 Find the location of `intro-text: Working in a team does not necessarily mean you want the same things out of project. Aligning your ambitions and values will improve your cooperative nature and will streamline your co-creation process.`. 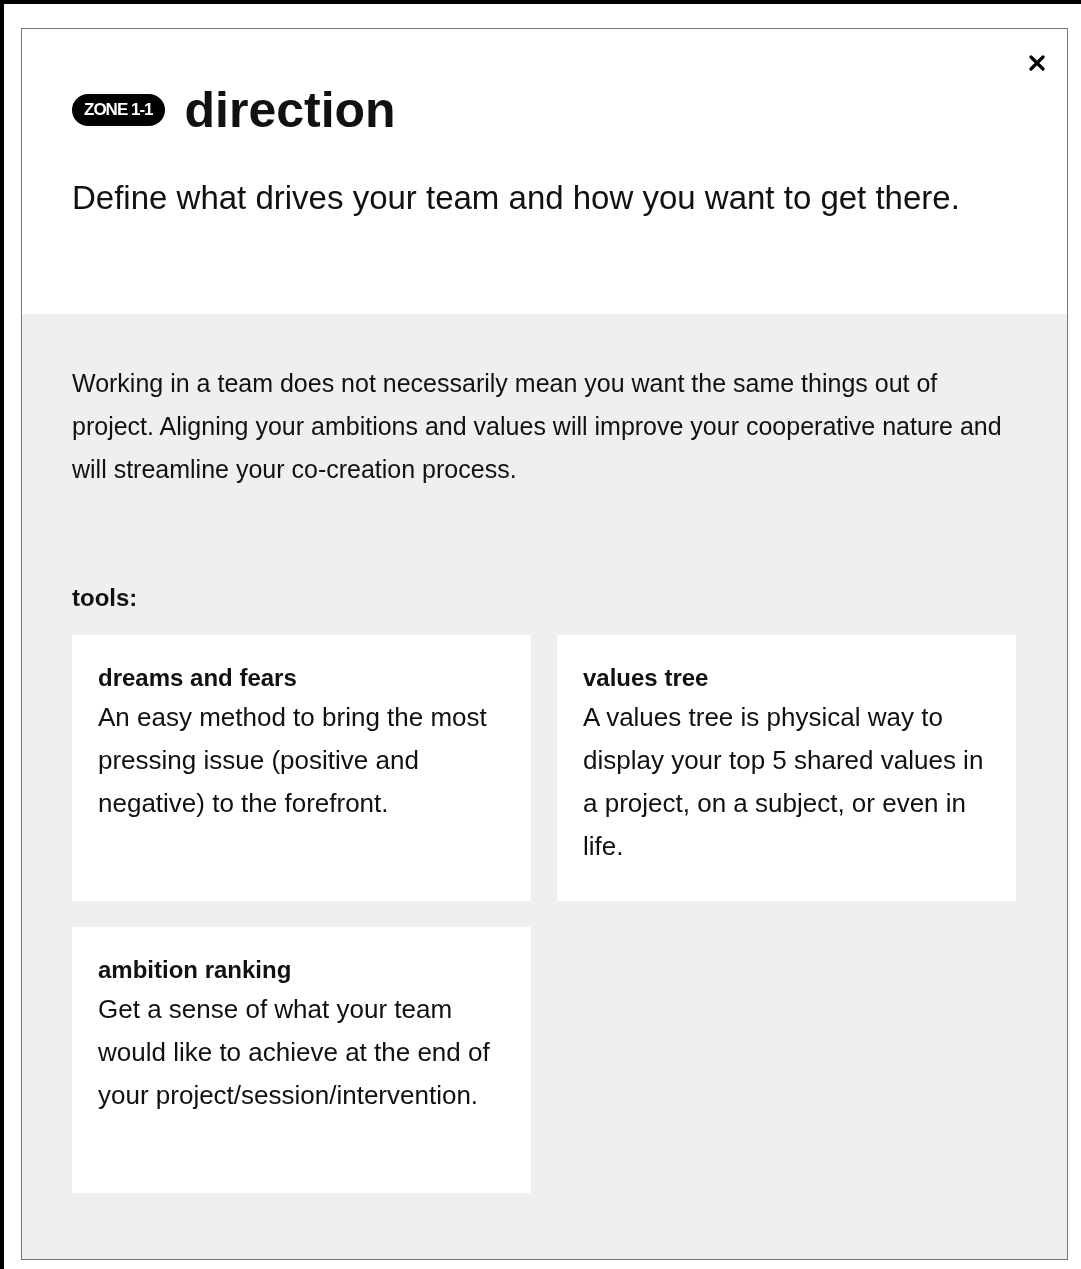

intro-text: Working in a team does not necessarily mean you want the same things out of project. Aligning your ambitions and values will improve your cooperative nature and will streamline your co-creation process. is located at coordinates (537, 426).